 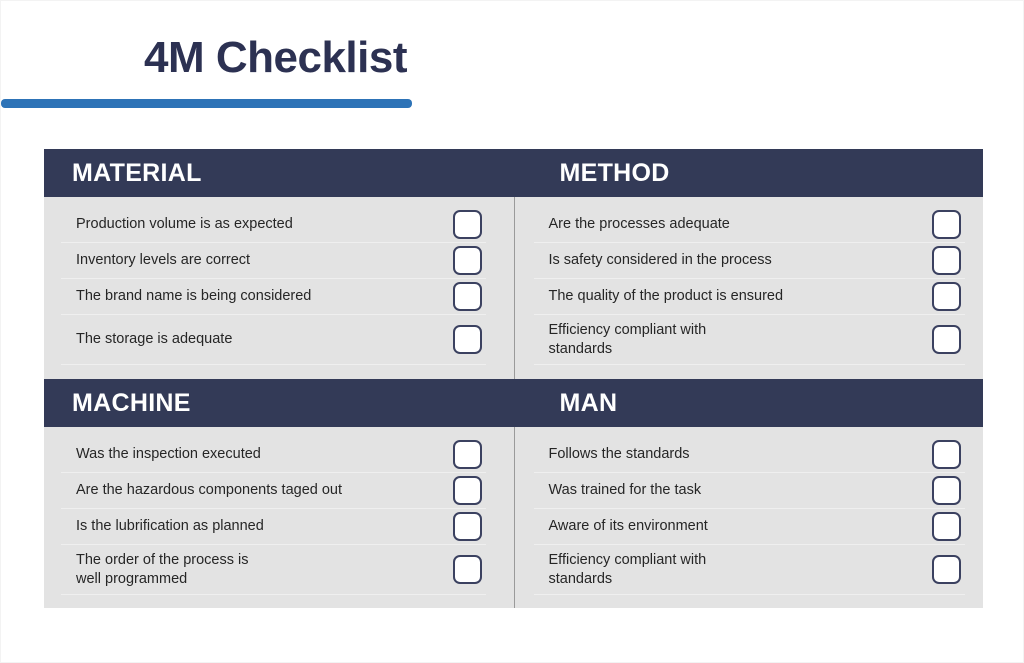 I want to click on quadrant-heading-label: MATERIAL, so click(x=137, y=173).